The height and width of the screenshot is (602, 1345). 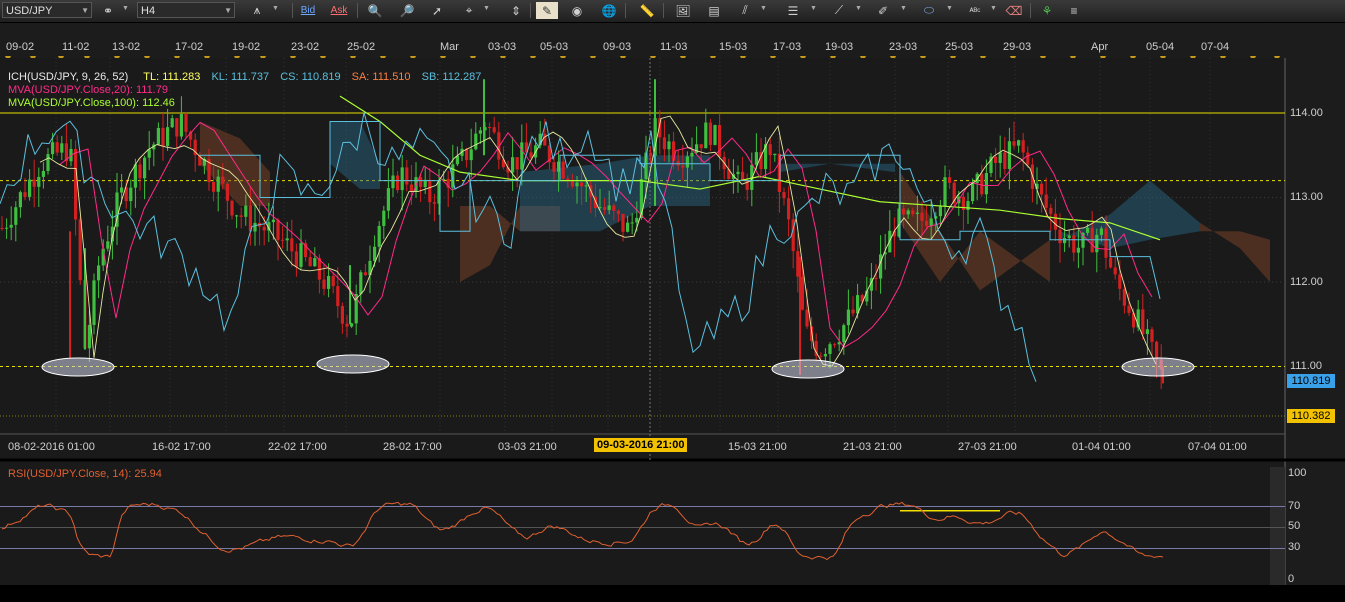 I want to click on ichimoku-tl: TL: 111.283, so click(x=172, y=77).